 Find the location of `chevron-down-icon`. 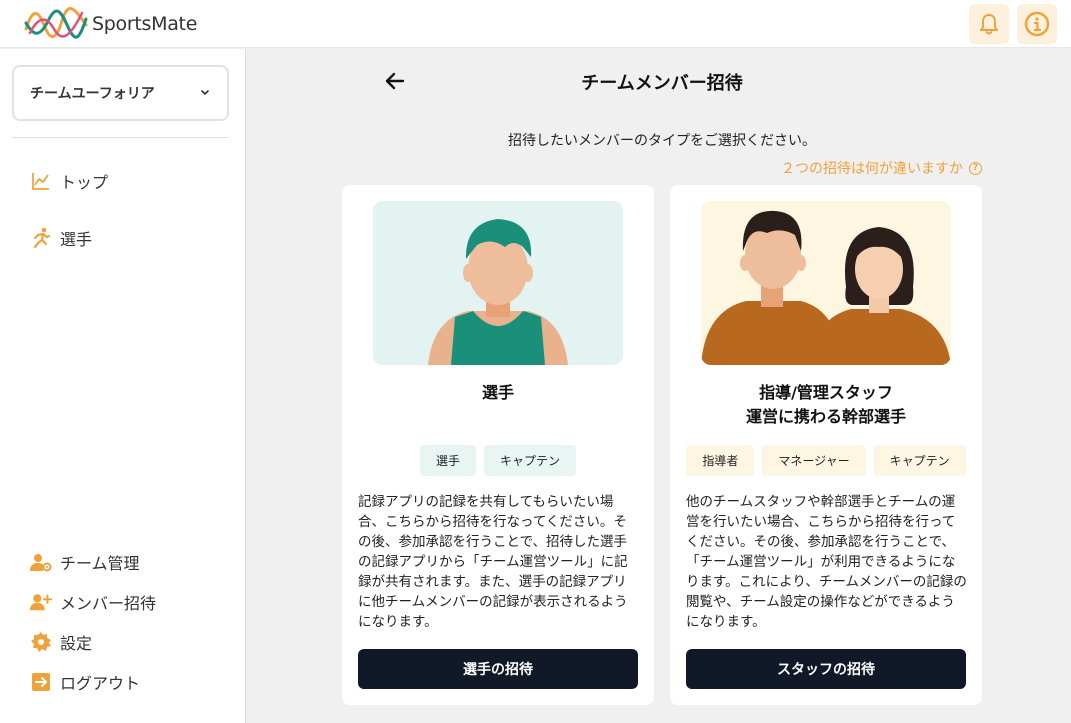

chevron-down-icon is located at coordinates (205, 93).